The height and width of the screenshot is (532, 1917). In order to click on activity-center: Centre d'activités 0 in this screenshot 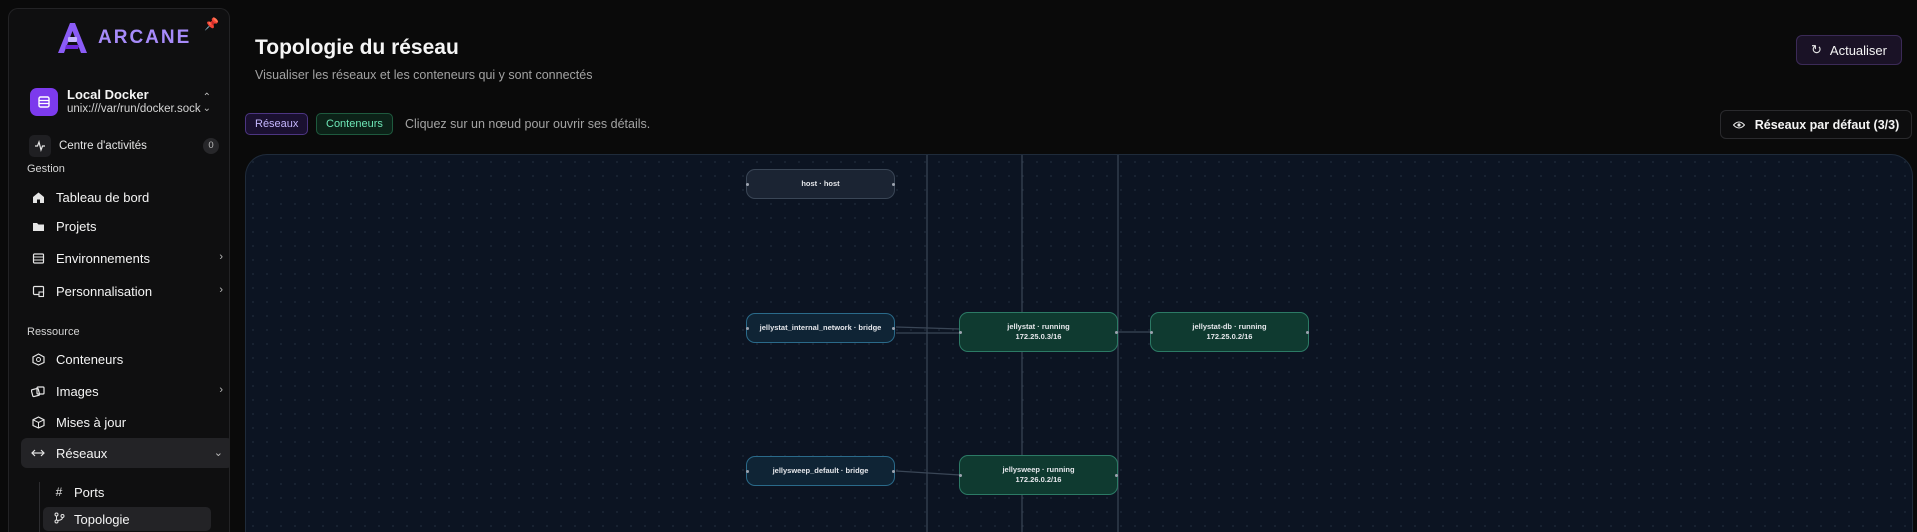, I will do `click(123, 146)`.